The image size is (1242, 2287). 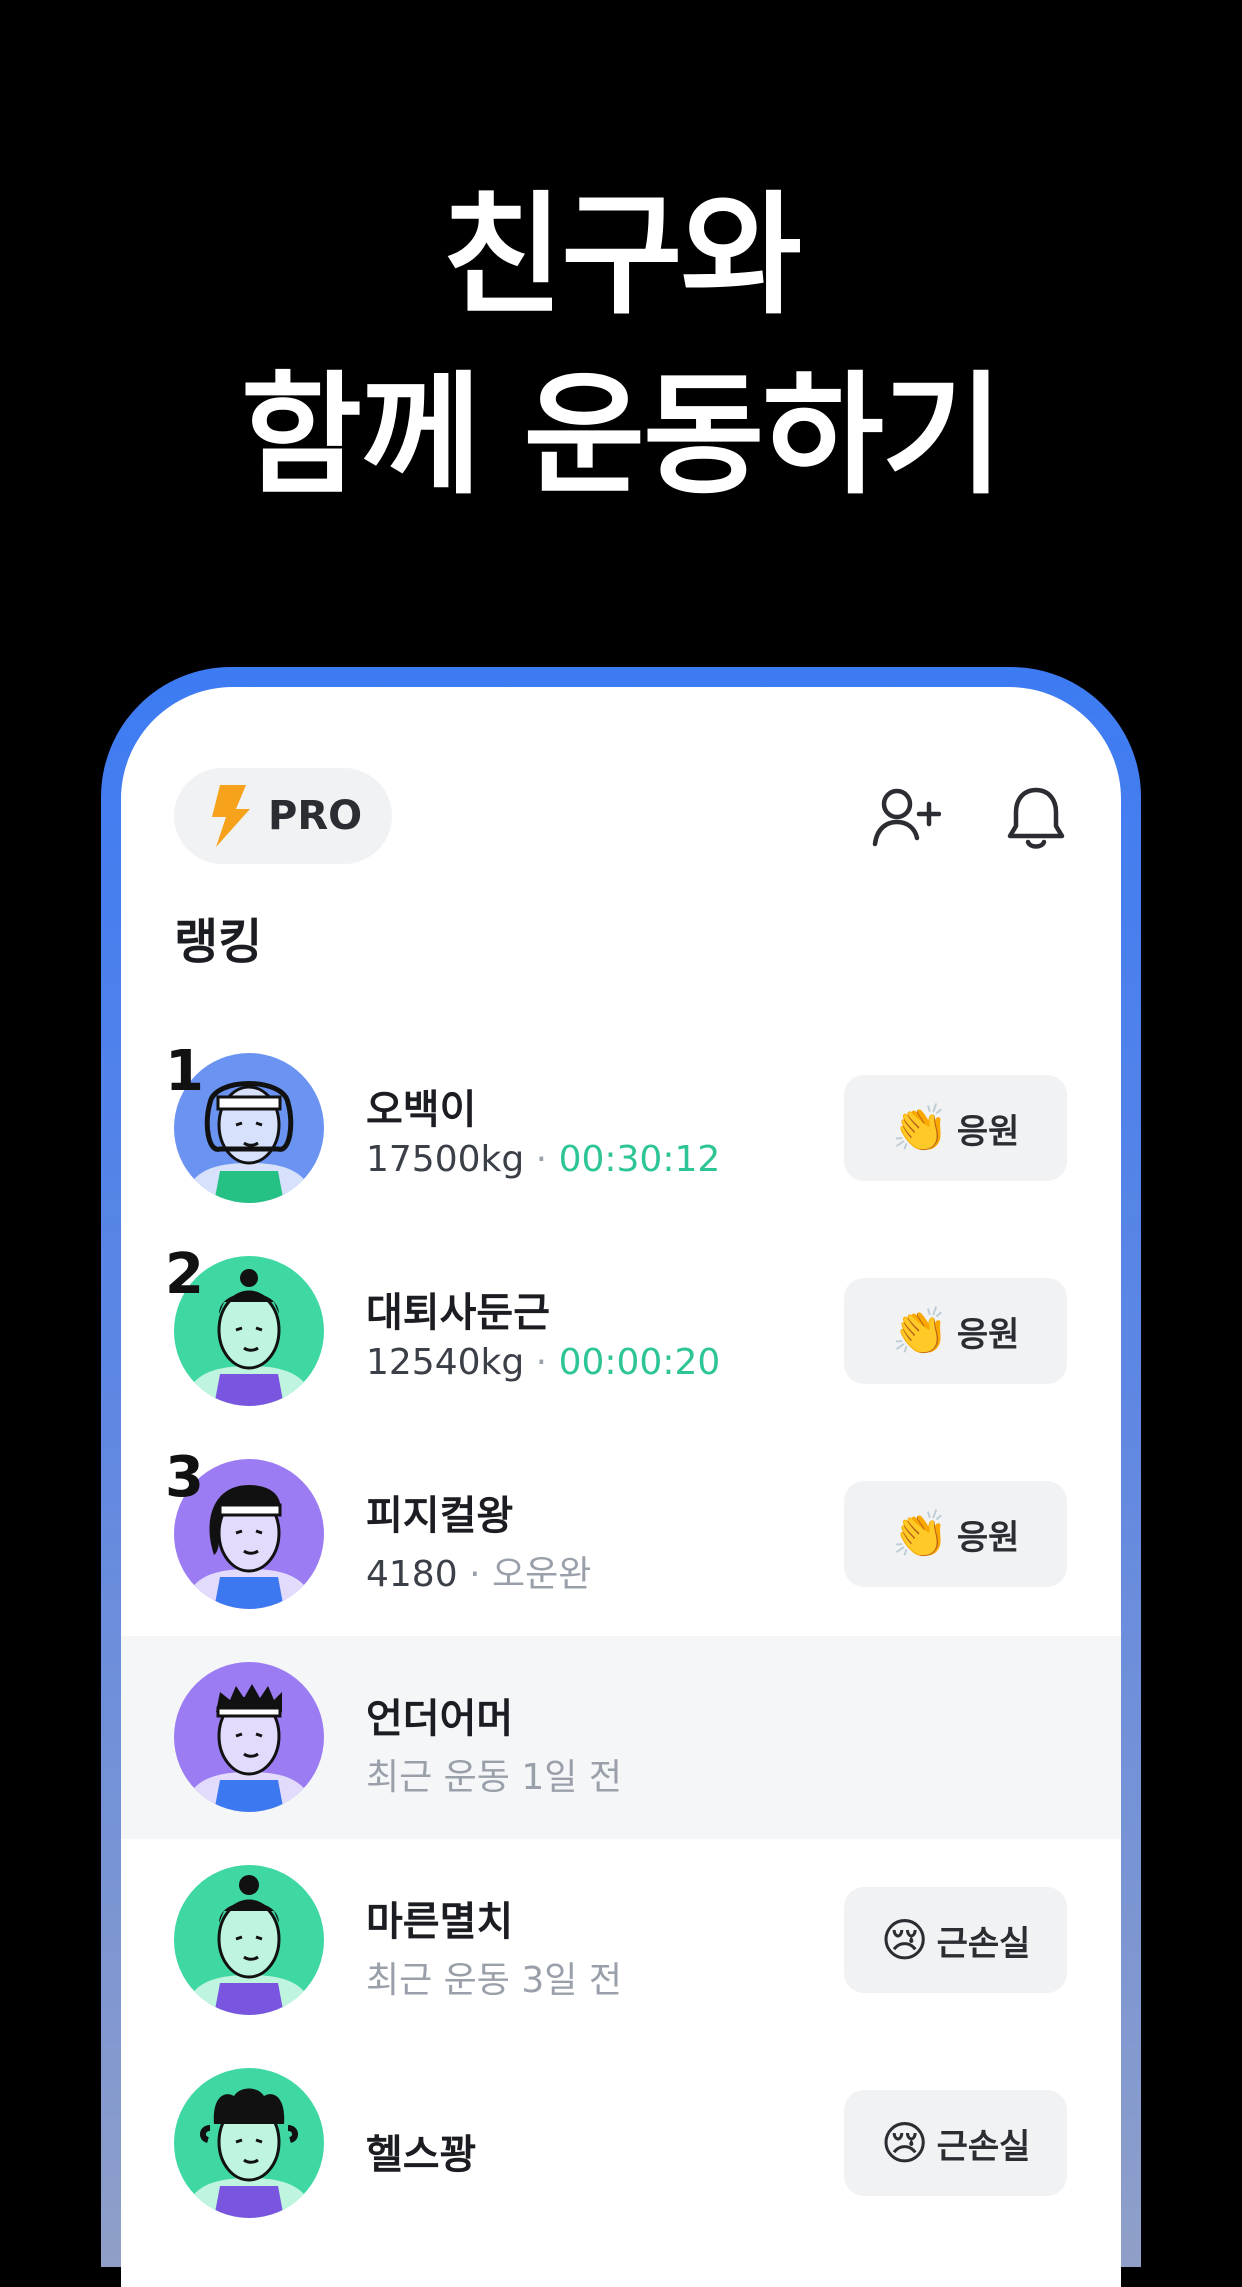 What do you see at coordinates (421, 2155) in the screenshot?
I see `friend-name: 헬스꽝` at bounding box center [421, 2155].